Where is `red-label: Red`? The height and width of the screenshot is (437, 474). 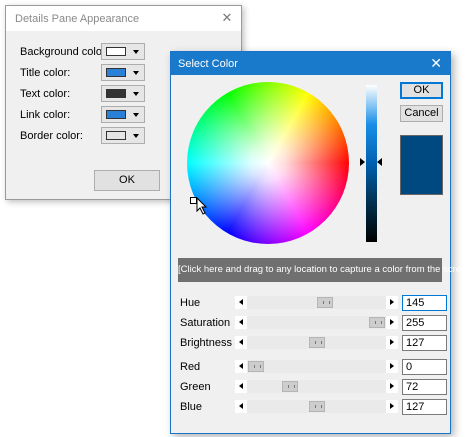
red-label: Red is located at coordinates (190, 367).